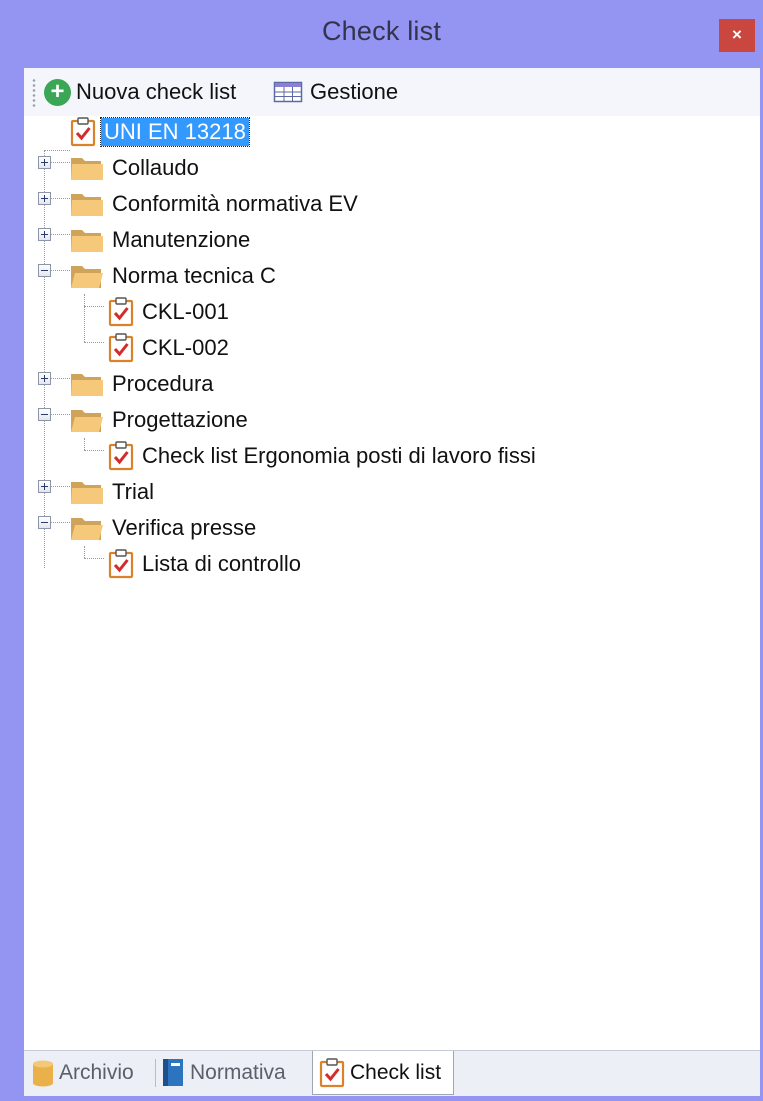 Image resolution: width=763 pixels, height=1101 pixels. What do you see at coordinates (34, 93) in the screenshot?
I see `toolbar-grip` at bounding box center [34, 93].